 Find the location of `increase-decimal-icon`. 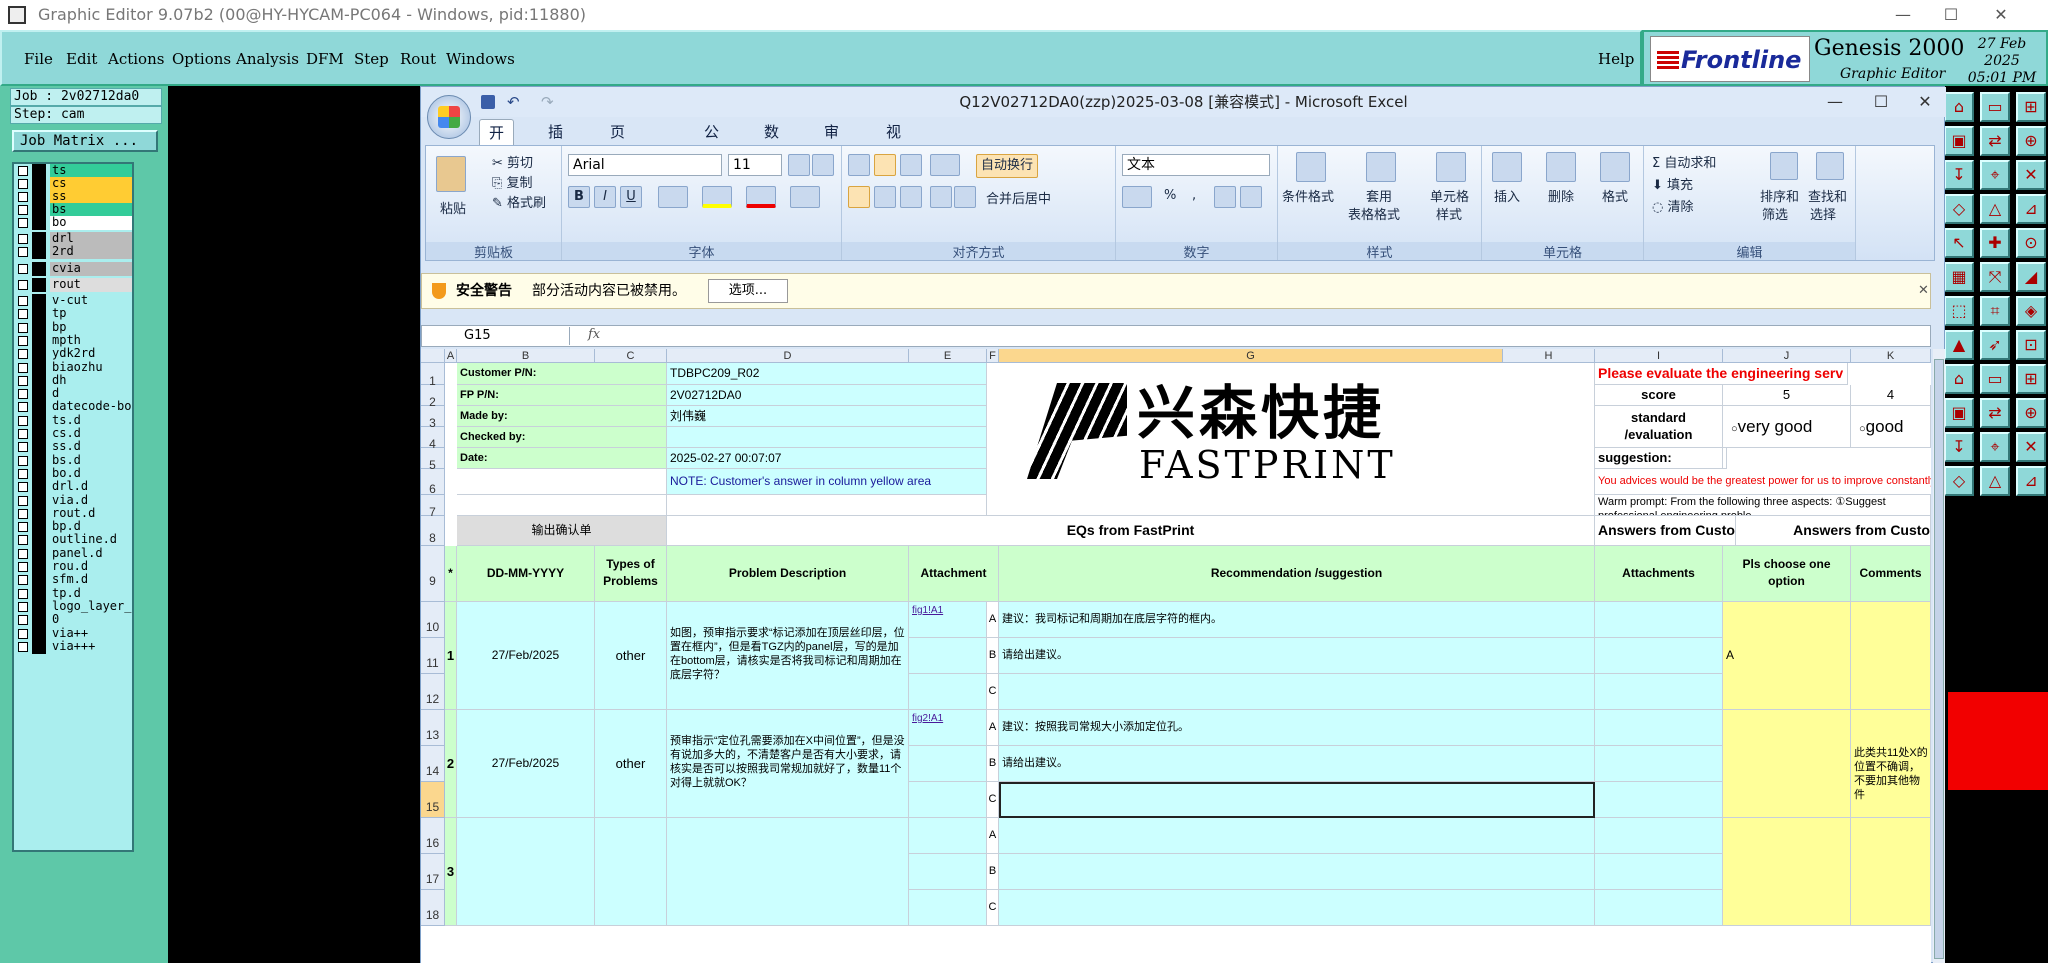

increase-decimal-icon is located at coordinates (1225, 197).